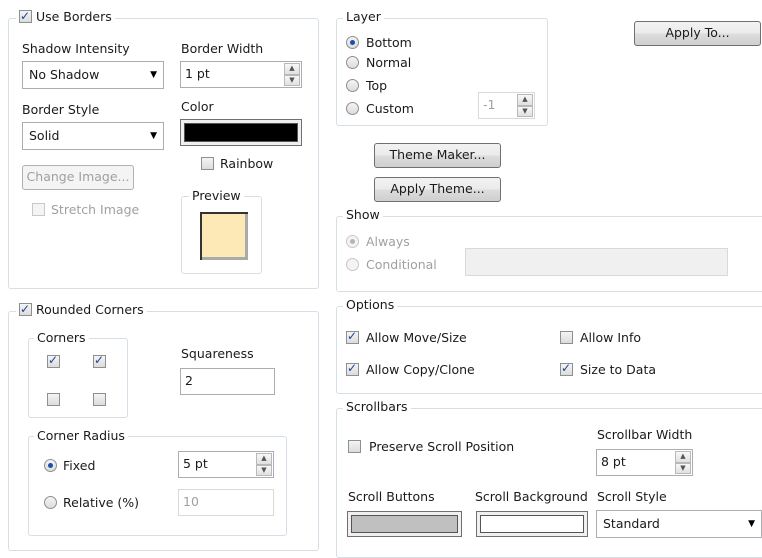 This screenshot has width=762, height=558. I want to click on scroll-background-color-button, so click(532, 524).